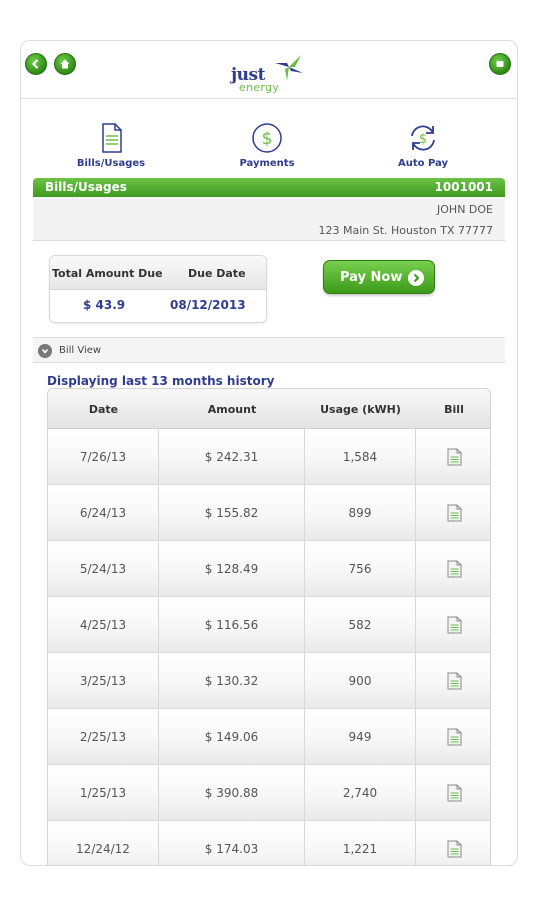 The height and width of the screenshot is (900, 538). What do you see at coordinates (107, 273) in the screenshot?
I see `total-amount-due-label: Total Amount Due` at bounding box center [107, 273].